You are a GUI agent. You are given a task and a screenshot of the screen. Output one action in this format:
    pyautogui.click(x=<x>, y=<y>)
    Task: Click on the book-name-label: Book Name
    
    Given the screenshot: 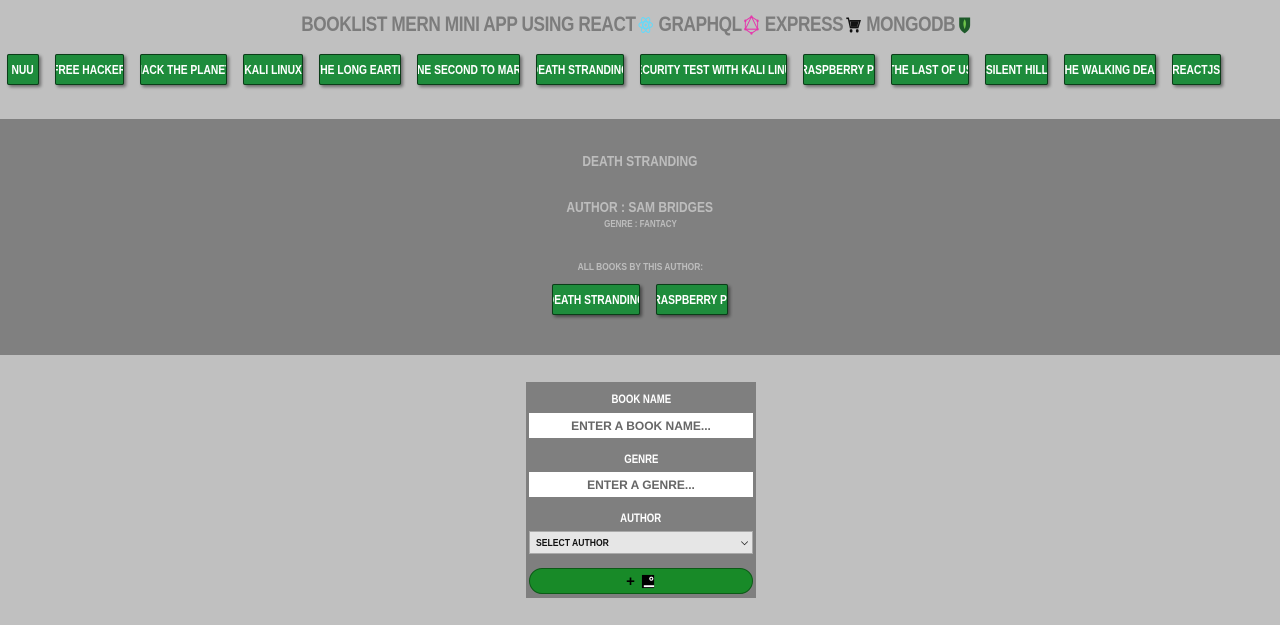 What is the action you would take?
    pyautogui.click(x=641, y=399)
    